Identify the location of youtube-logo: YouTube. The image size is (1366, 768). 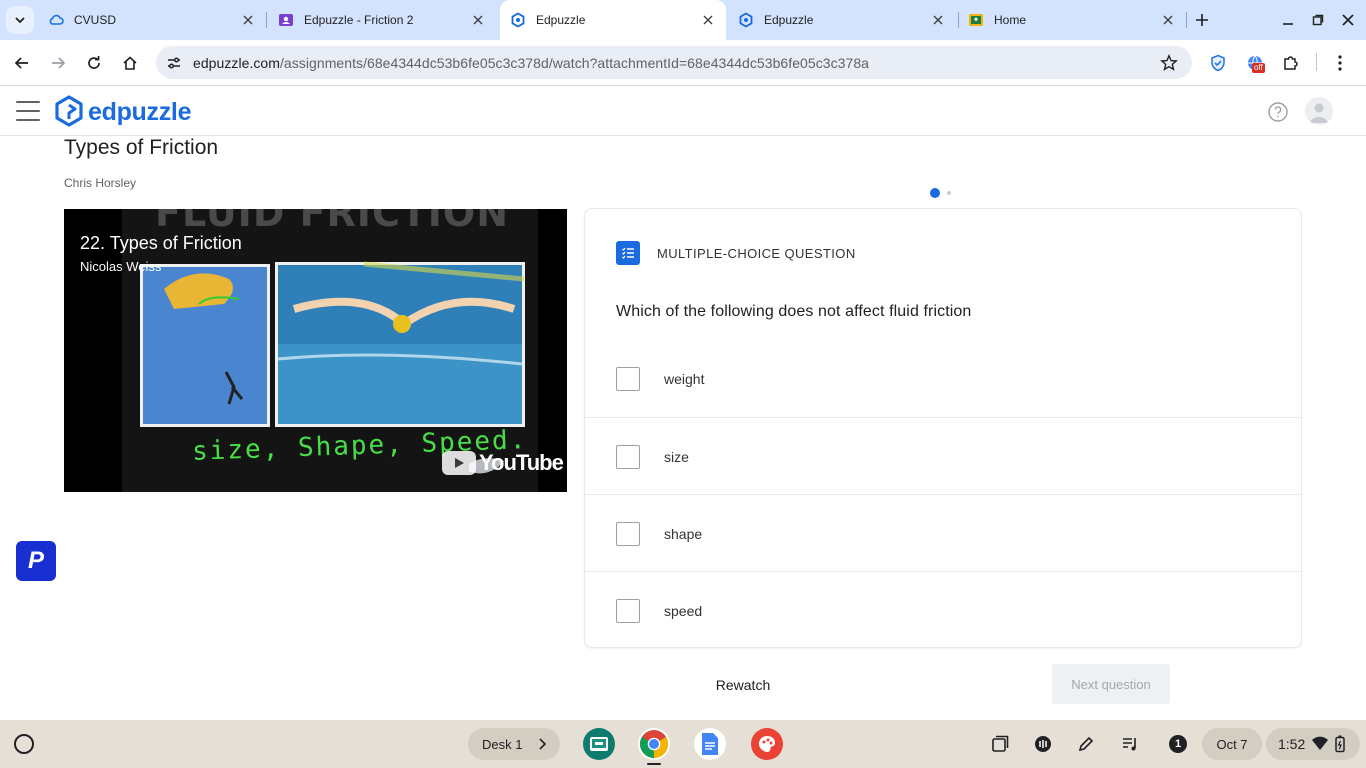
(503, 463).